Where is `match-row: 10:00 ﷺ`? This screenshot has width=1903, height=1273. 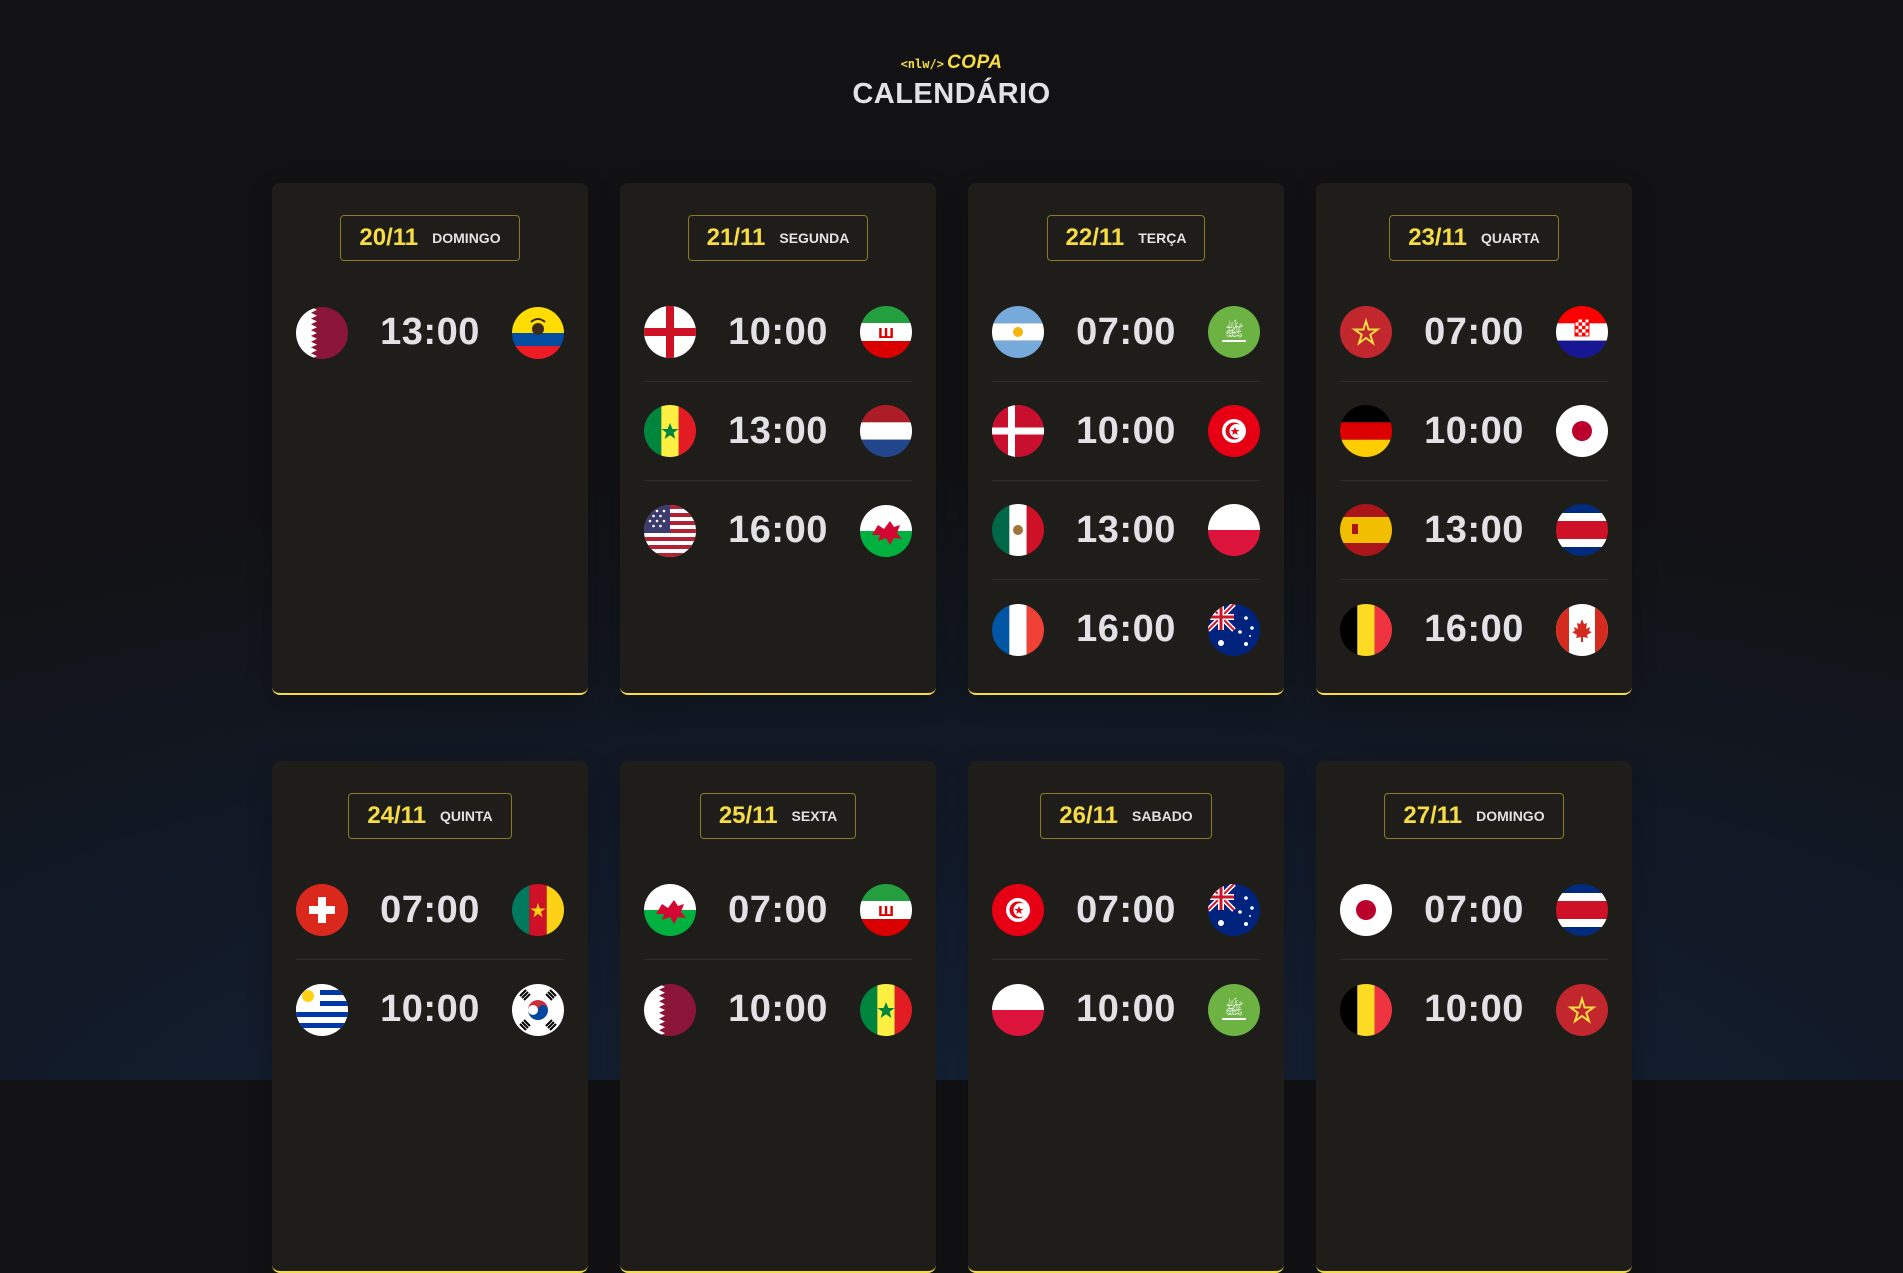 match-row: 10:00 ﷺ is located at coordinates (1126, 1009).